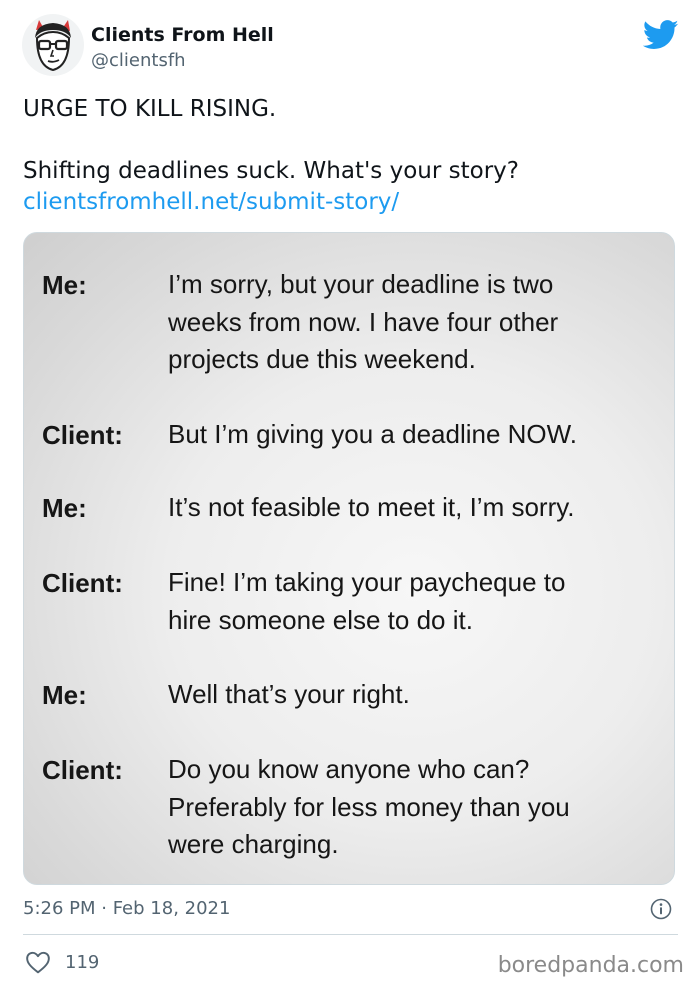 This screenshot has height=988, width=700. I want to click on tweet-line-1: URGE TO KILL RISING., so click(150, 109).